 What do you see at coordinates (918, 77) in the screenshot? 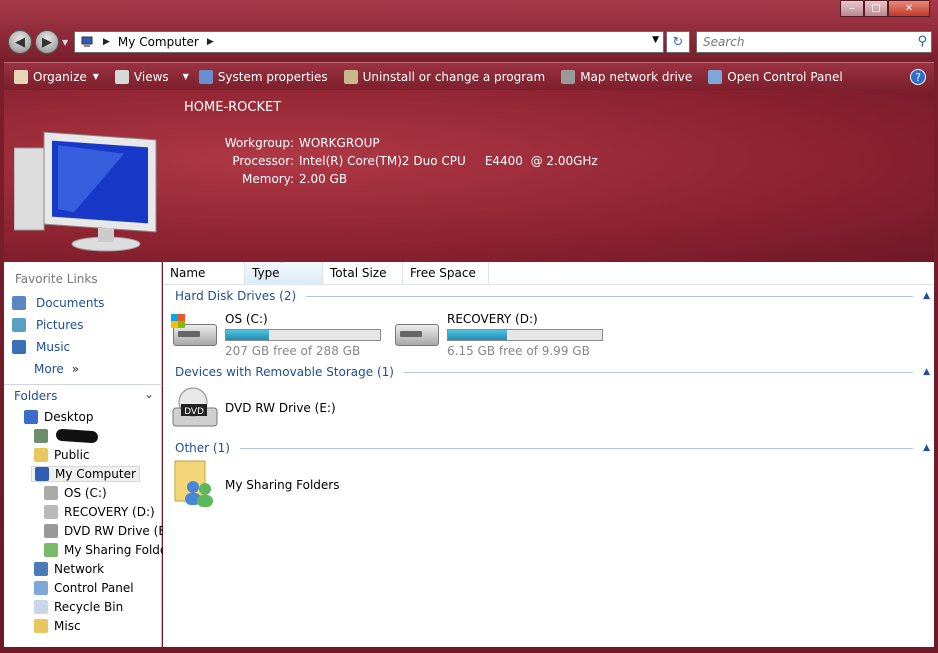
I see `help-icon: ?` at bounding box center [918, 77].